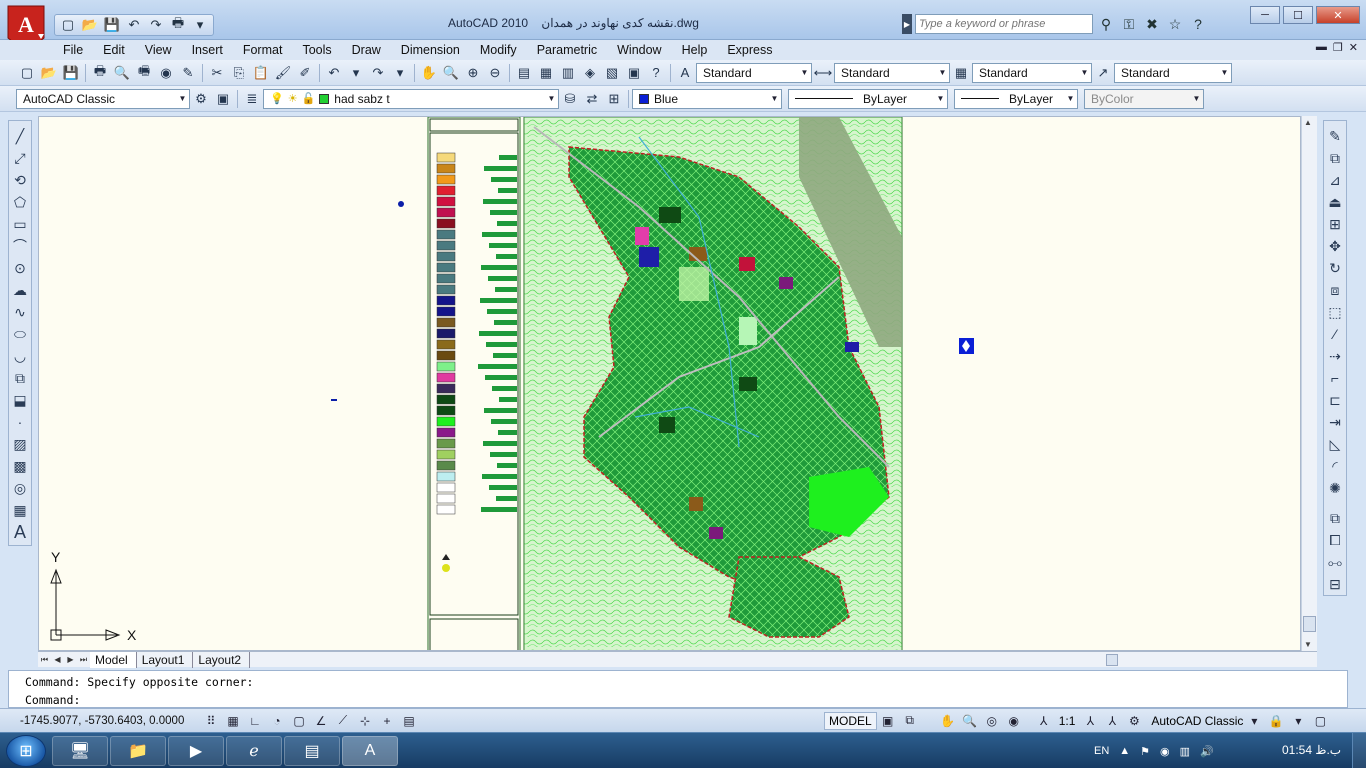  What do you see at coordinates (113, 659) in the screenshot?
I see `tab-model: Model` at bounding box center [113, 659].